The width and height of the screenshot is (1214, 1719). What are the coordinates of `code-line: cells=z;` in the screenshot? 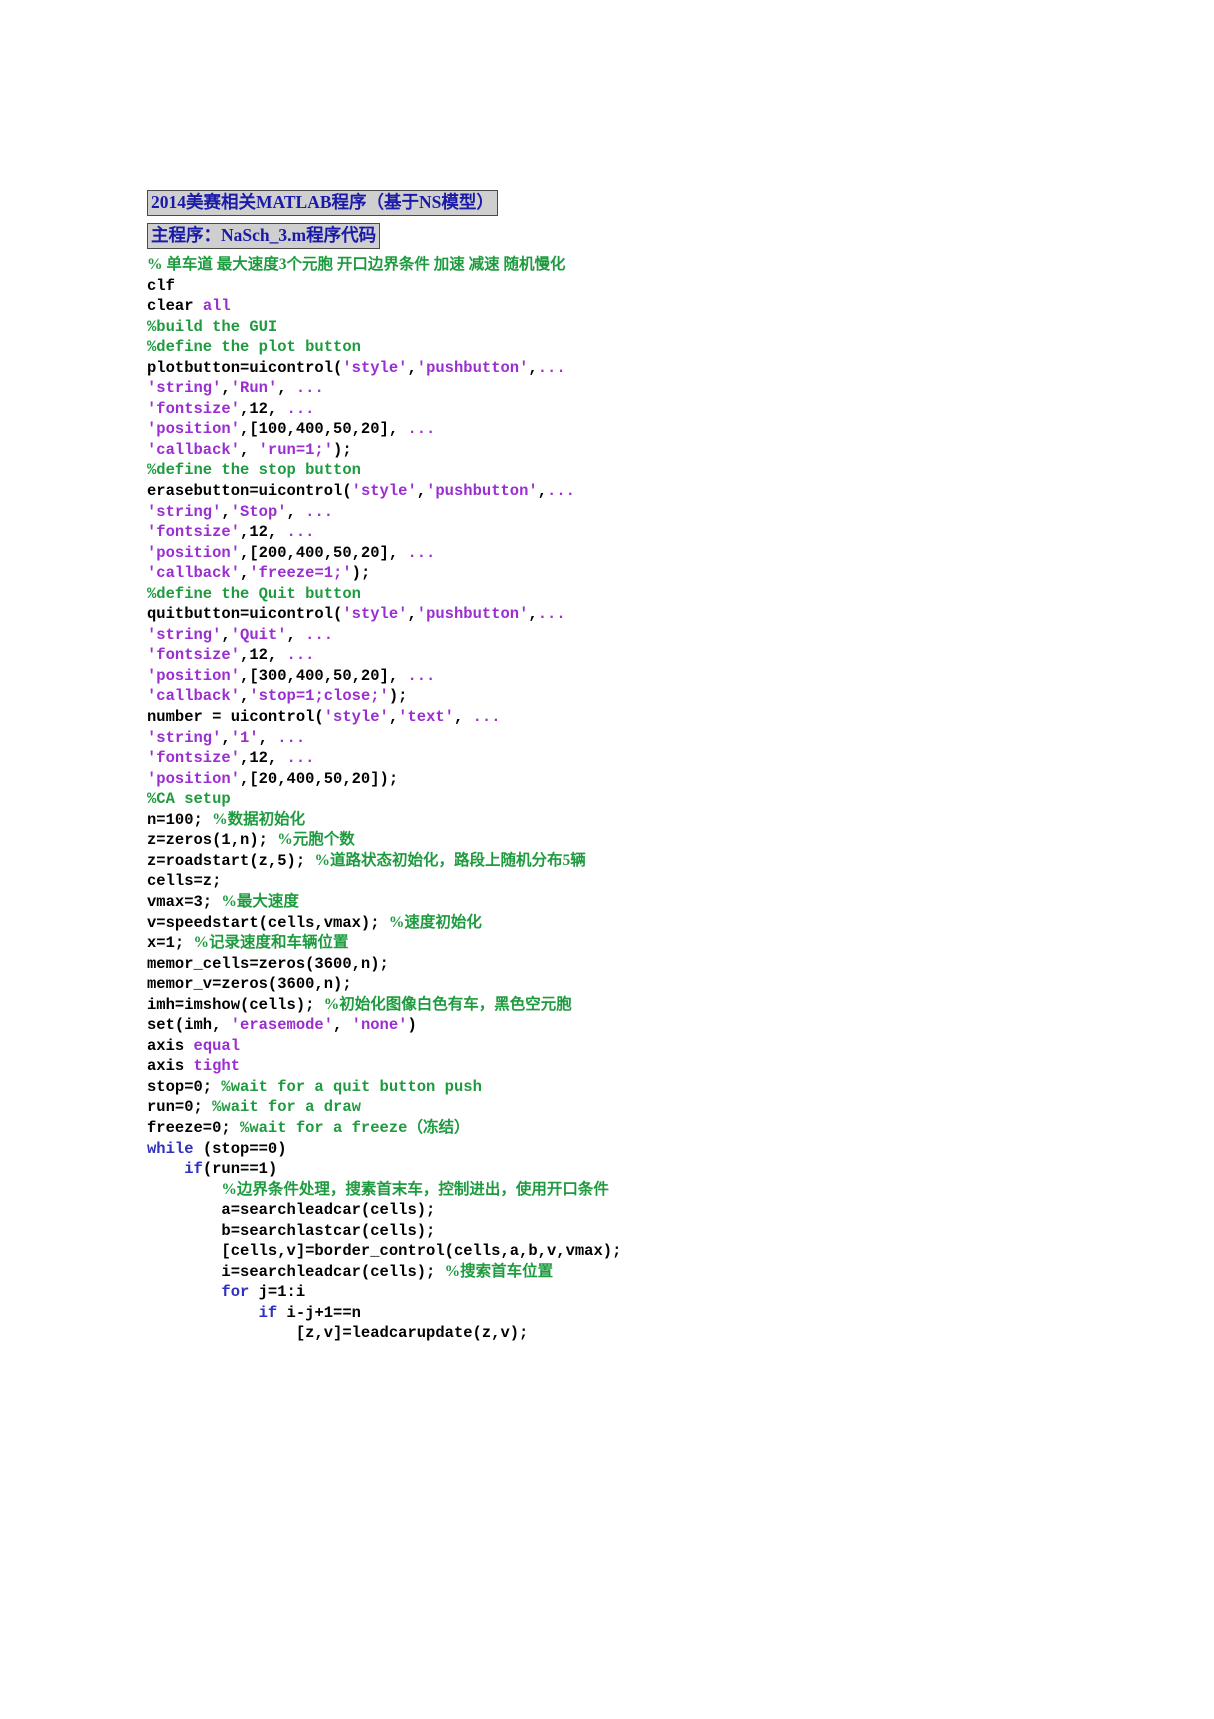 It's located at (622, 881).